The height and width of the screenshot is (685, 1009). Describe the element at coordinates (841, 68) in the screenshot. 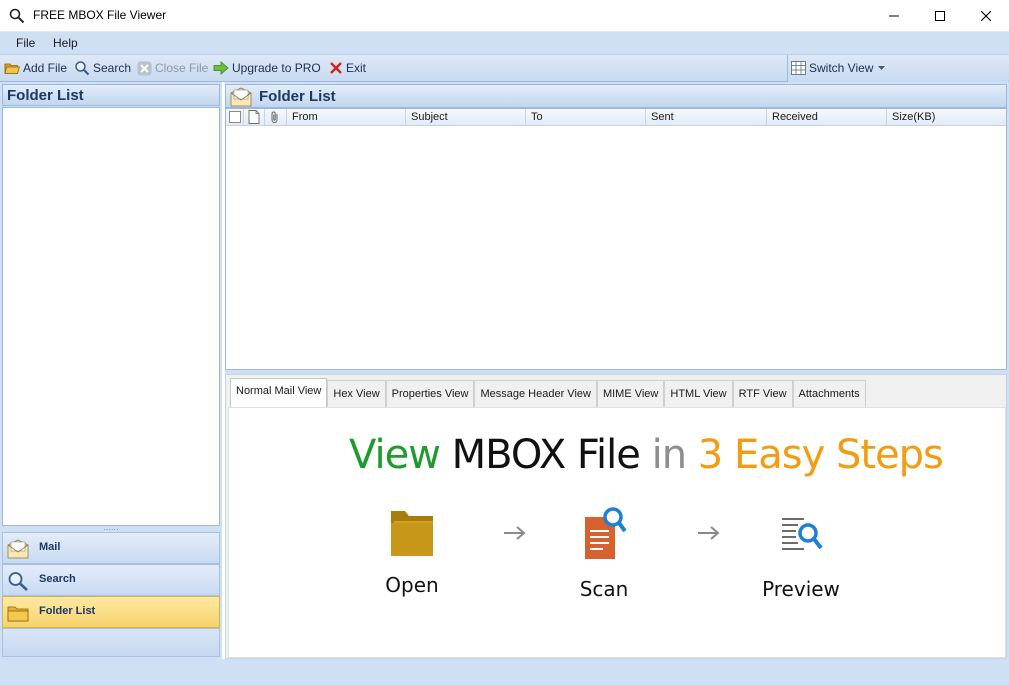

I see `switch-view-label: Switch View` at that location.